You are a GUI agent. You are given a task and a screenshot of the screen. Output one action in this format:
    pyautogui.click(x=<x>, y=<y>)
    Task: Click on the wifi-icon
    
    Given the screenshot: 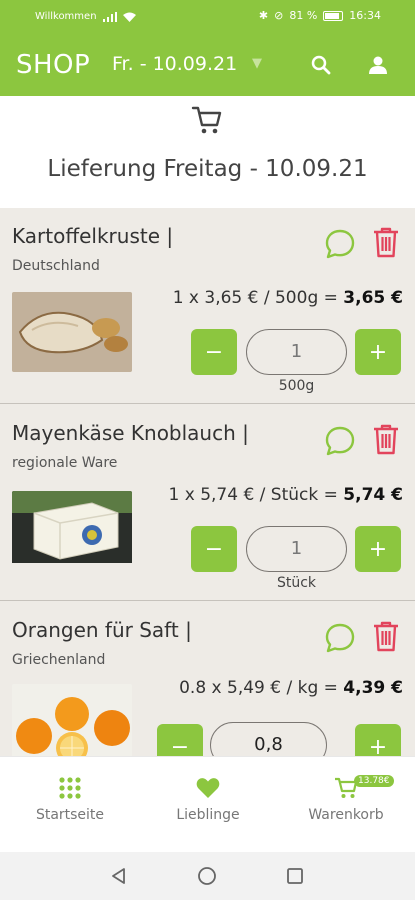 What is the action you would take?
    pyautogui.click(x=129, y=17)
    